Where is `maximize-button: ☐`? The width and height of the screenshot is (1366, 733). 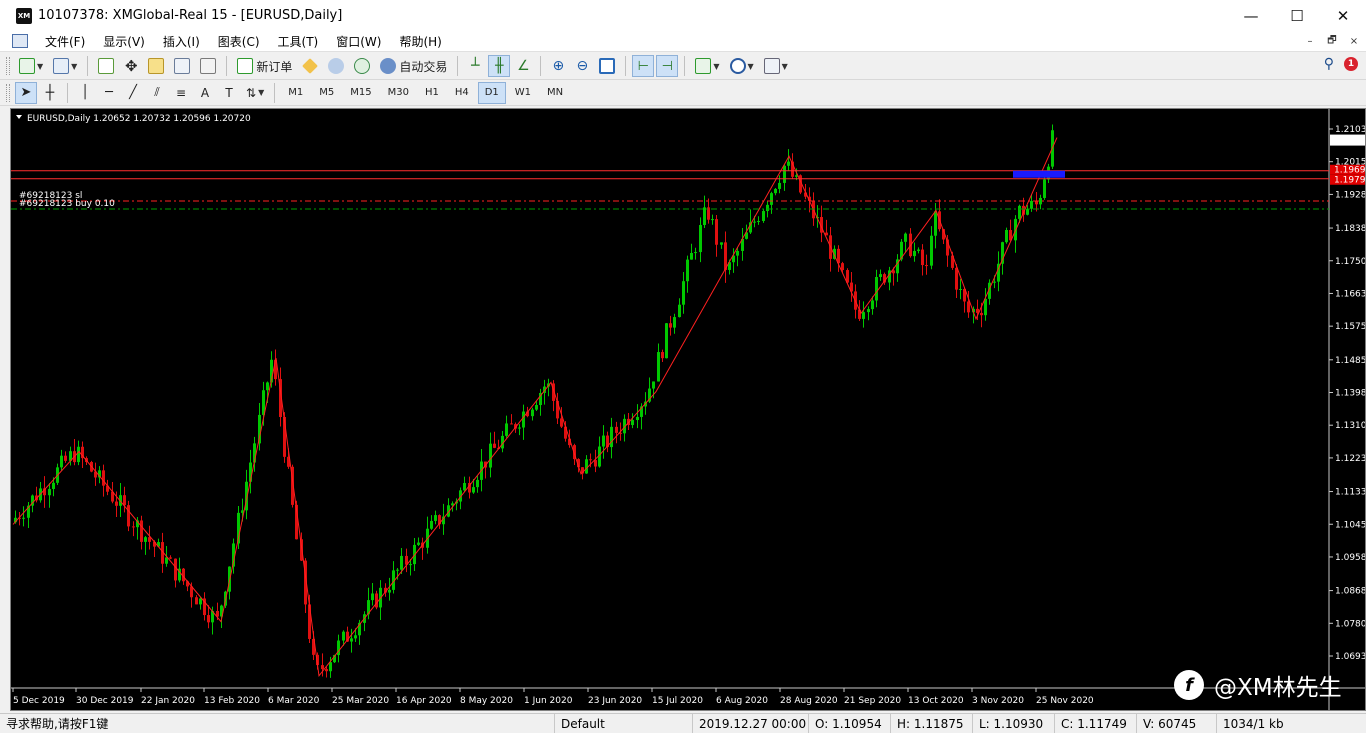
maximize-button: ☐ is located at coordinates (1297, 15).